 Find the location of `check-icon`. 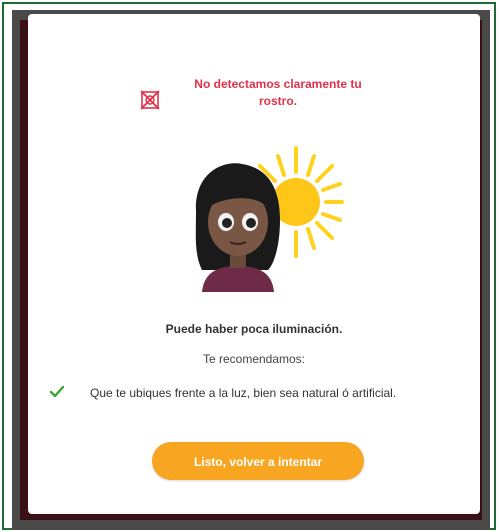

check-icon is located at coordinates (57, 392).